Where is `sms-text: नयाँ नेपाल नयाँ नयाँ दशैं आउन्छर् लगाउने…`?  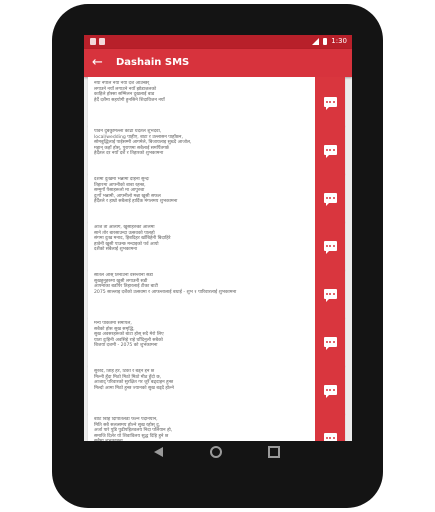 sms-text: नयाँ नेपाल नयाँ नयाँ दशैं आउन्छर् लगाउने… is located at coordinates (129, 92).